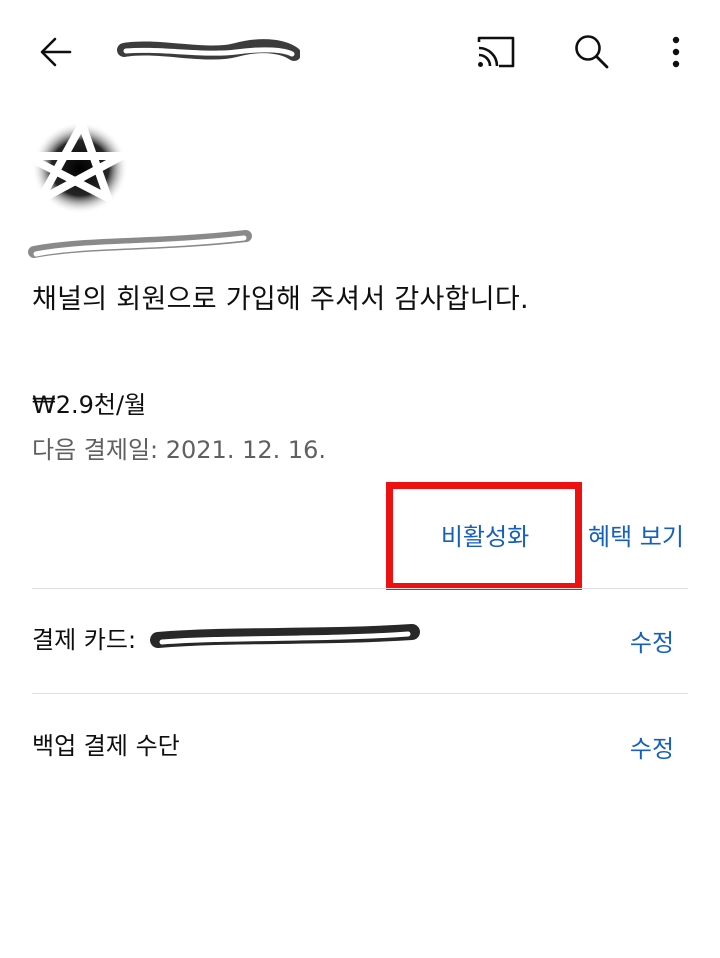 This screenshot has width=720, height=958. Describe the element at coordinates (89, 405) in the screenshot. I see `membership-price: ₩2.9천/월` at that location.